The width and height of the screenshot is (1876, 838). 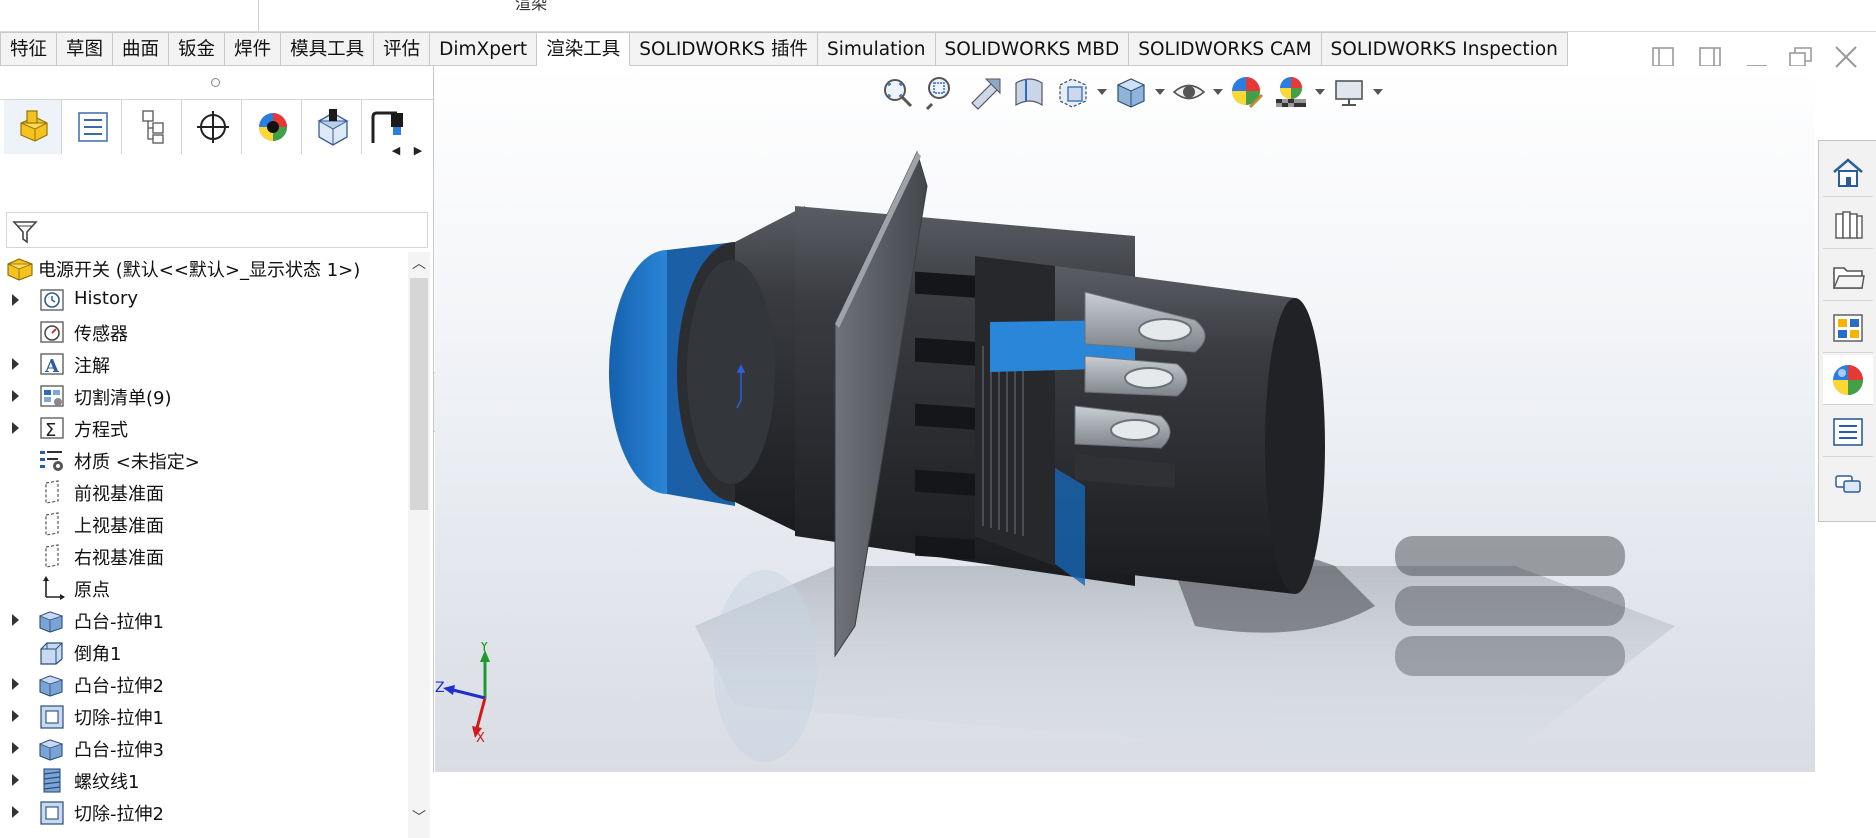 What do you see at coordinates (724, 49) in the screenshot?
I see `tab-solidworks-addins: SOLIDWORKS 插件` at bounding box center [724, 49].